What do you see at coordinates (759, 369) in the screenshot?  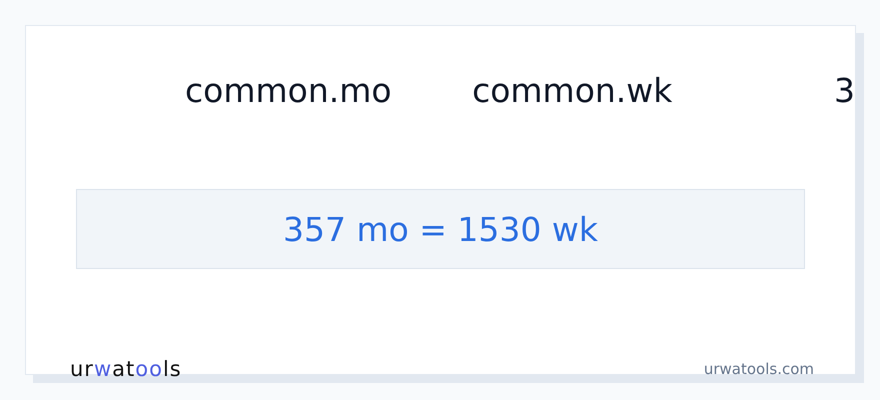 I see `site-url: urwatools.com` at bounding box center [759, 369].